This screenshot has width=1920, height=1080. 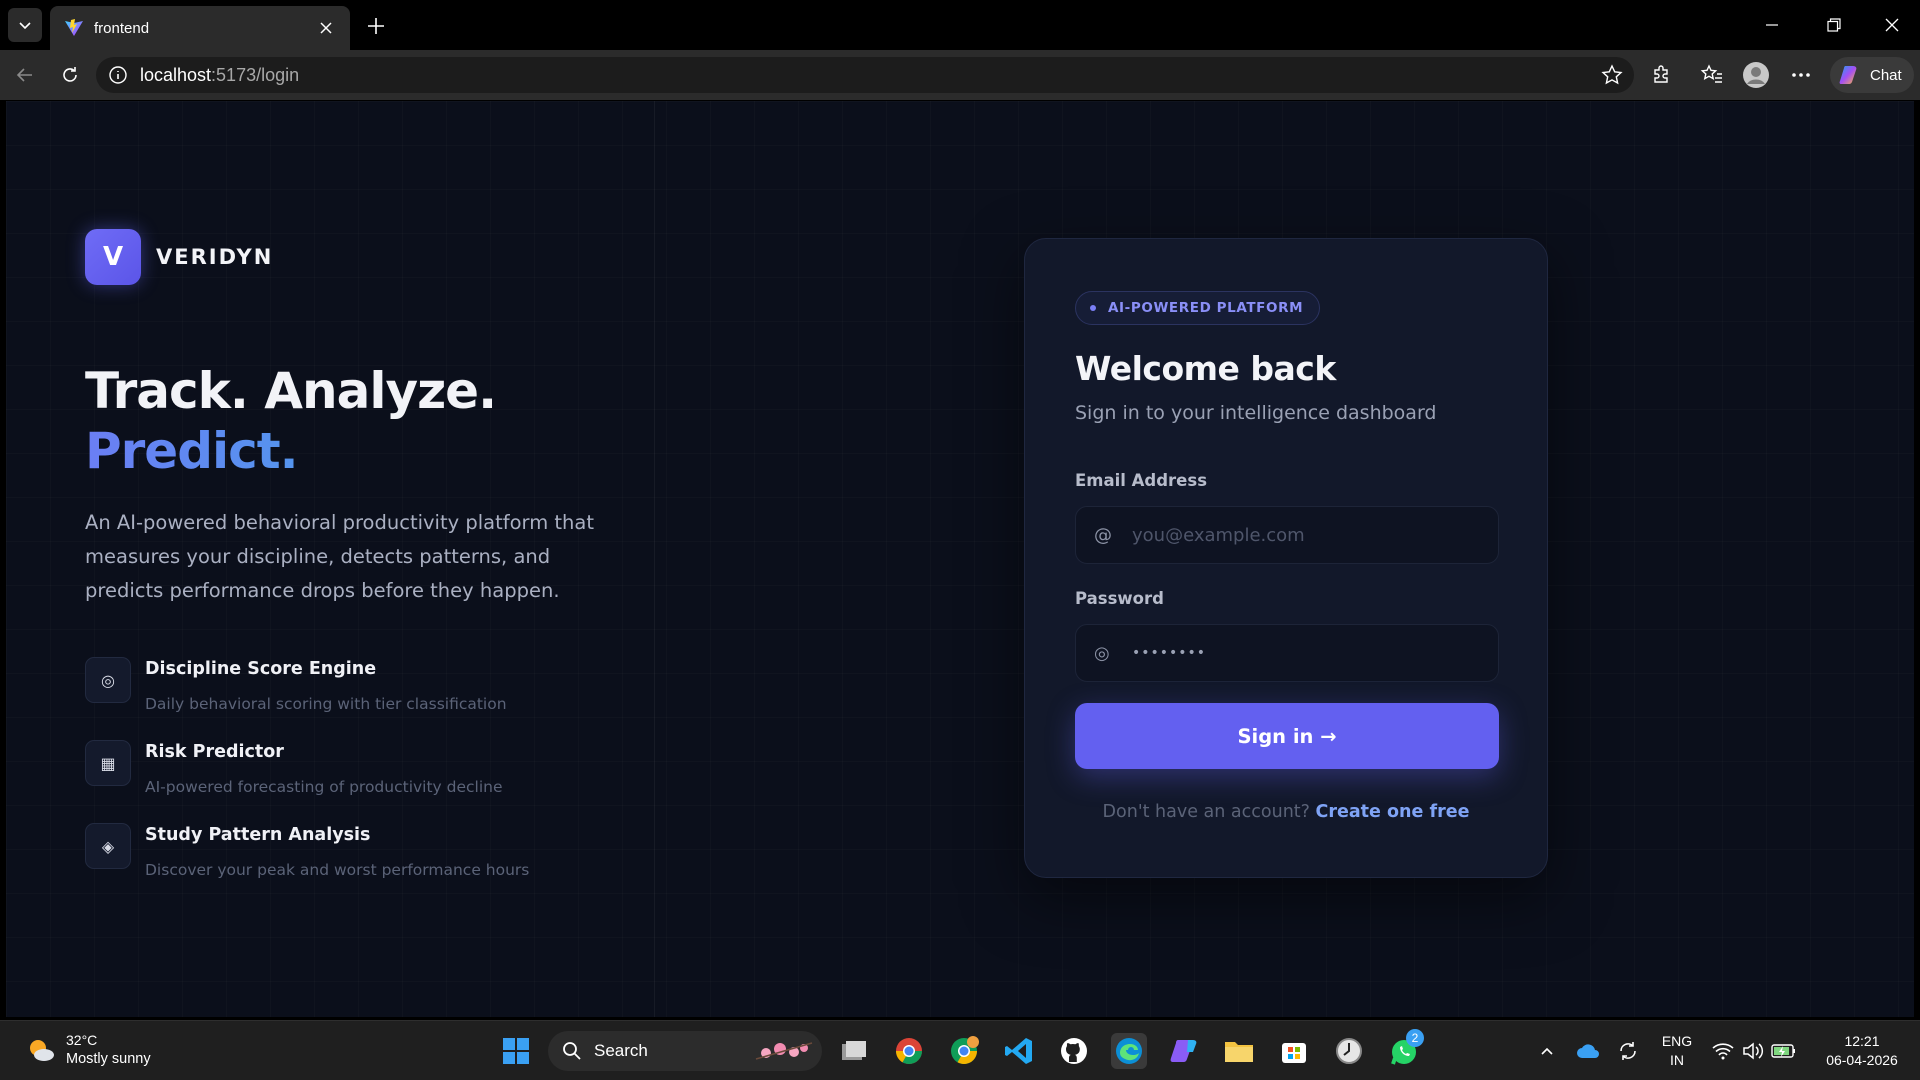 I want to click on edge-icon, so click(x=1129, y=1051).